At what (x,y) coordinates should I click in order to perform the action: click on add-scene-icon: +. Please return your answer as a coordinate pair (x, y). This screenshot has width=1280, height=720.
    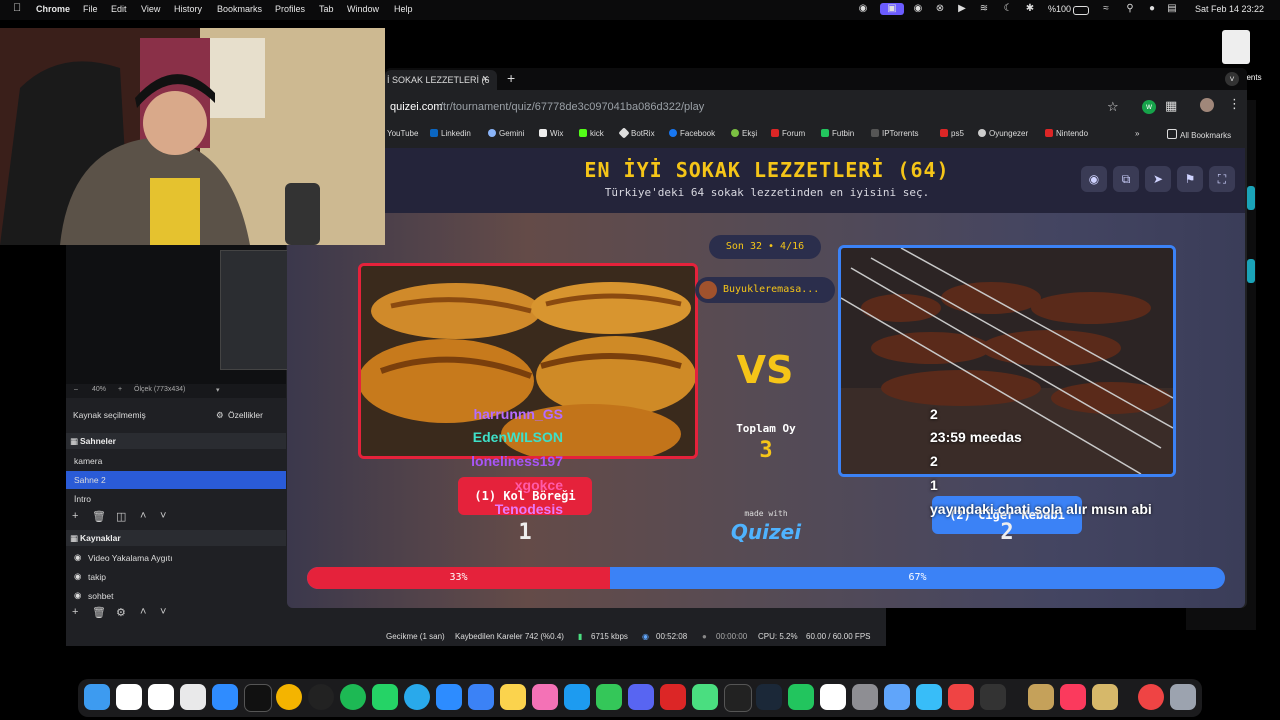
    Looking at the image, I should click on (75, 516).